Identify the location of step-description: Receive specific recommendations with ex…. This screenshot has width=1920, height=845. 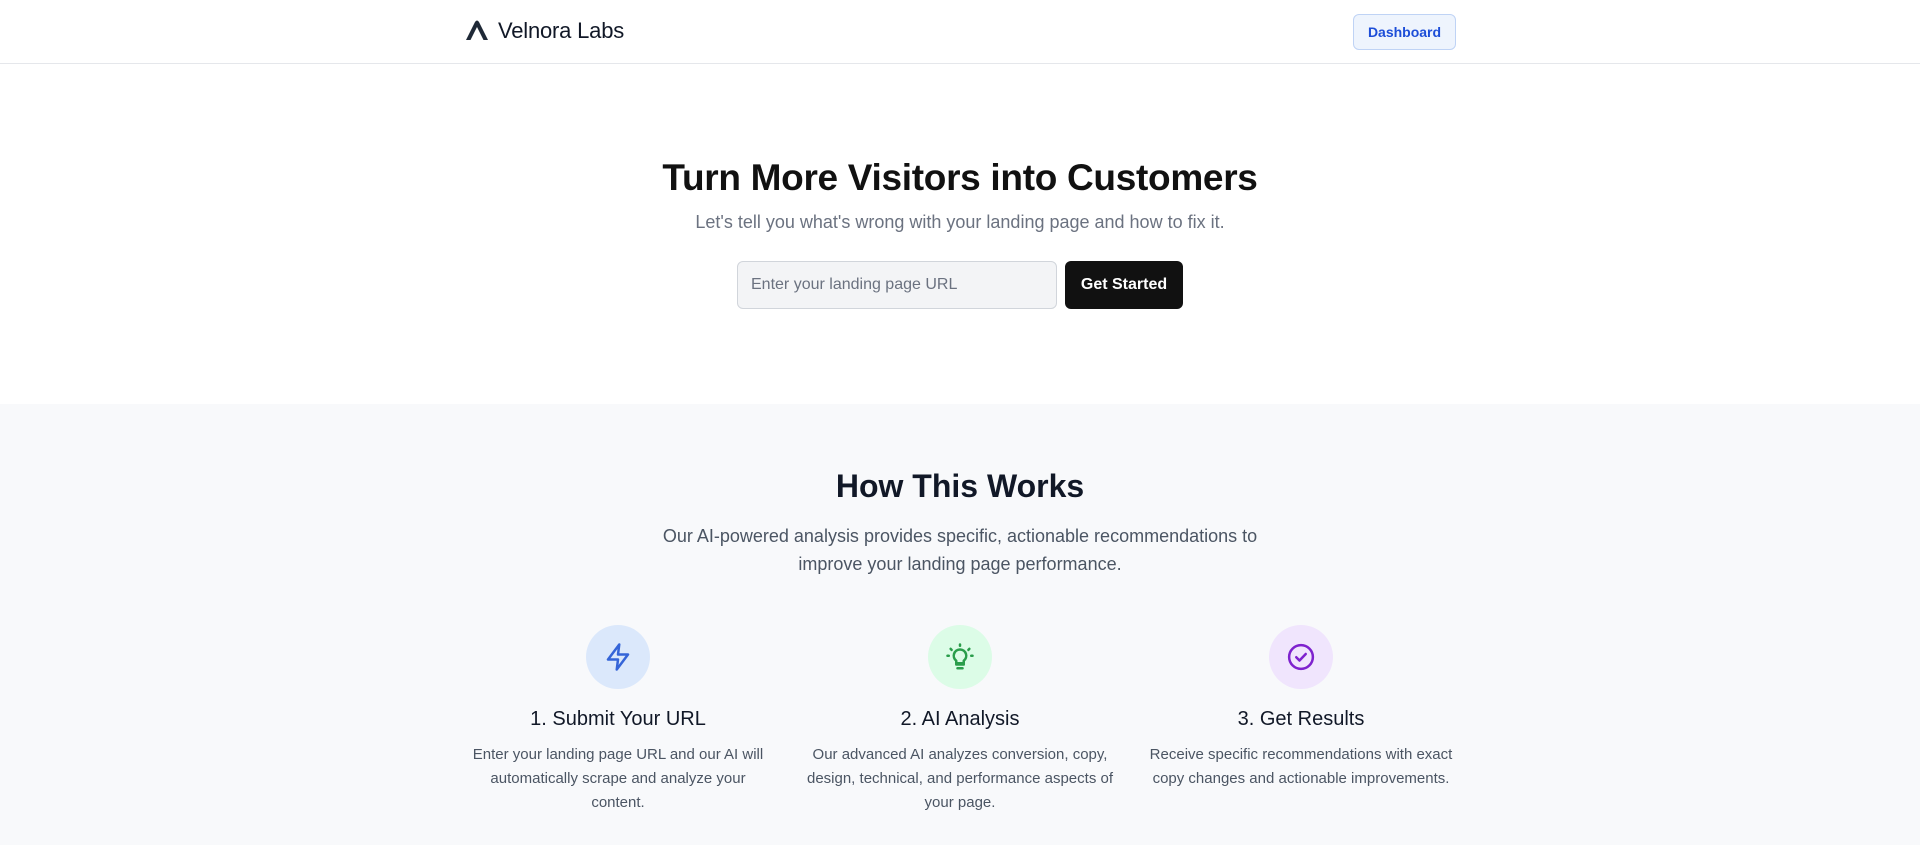
(1301, 766).